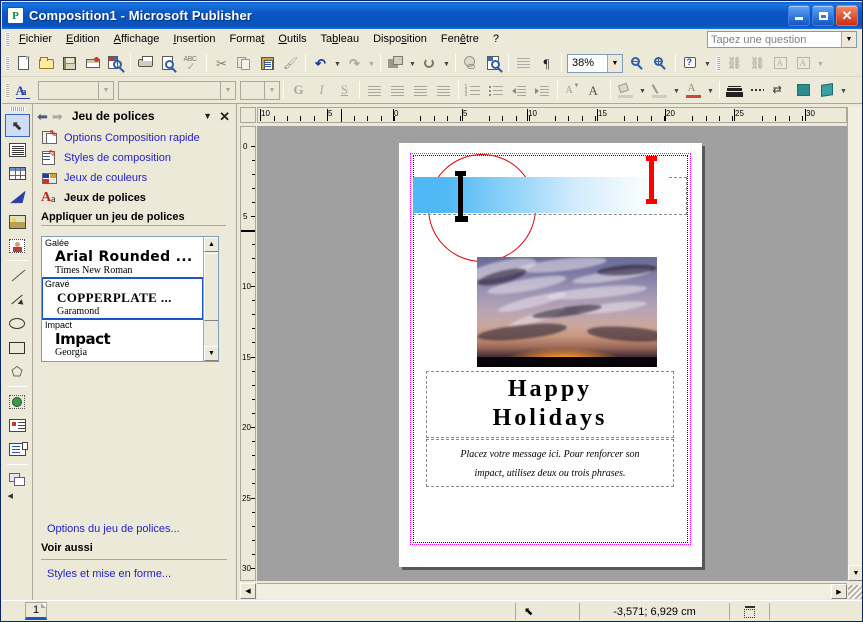 This screenshot has width=863, height=622. I want to click on tool-form-control, so click(17, 425).